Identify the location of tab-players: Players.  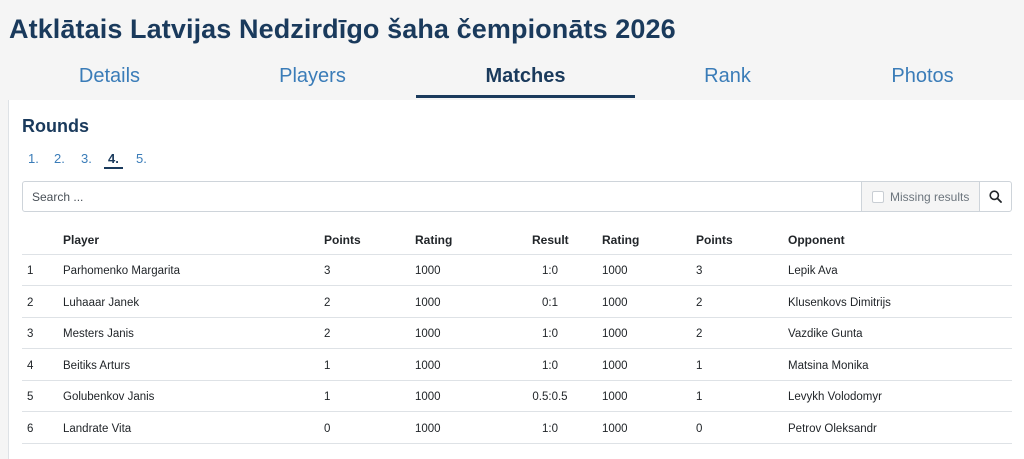
(312, 78).